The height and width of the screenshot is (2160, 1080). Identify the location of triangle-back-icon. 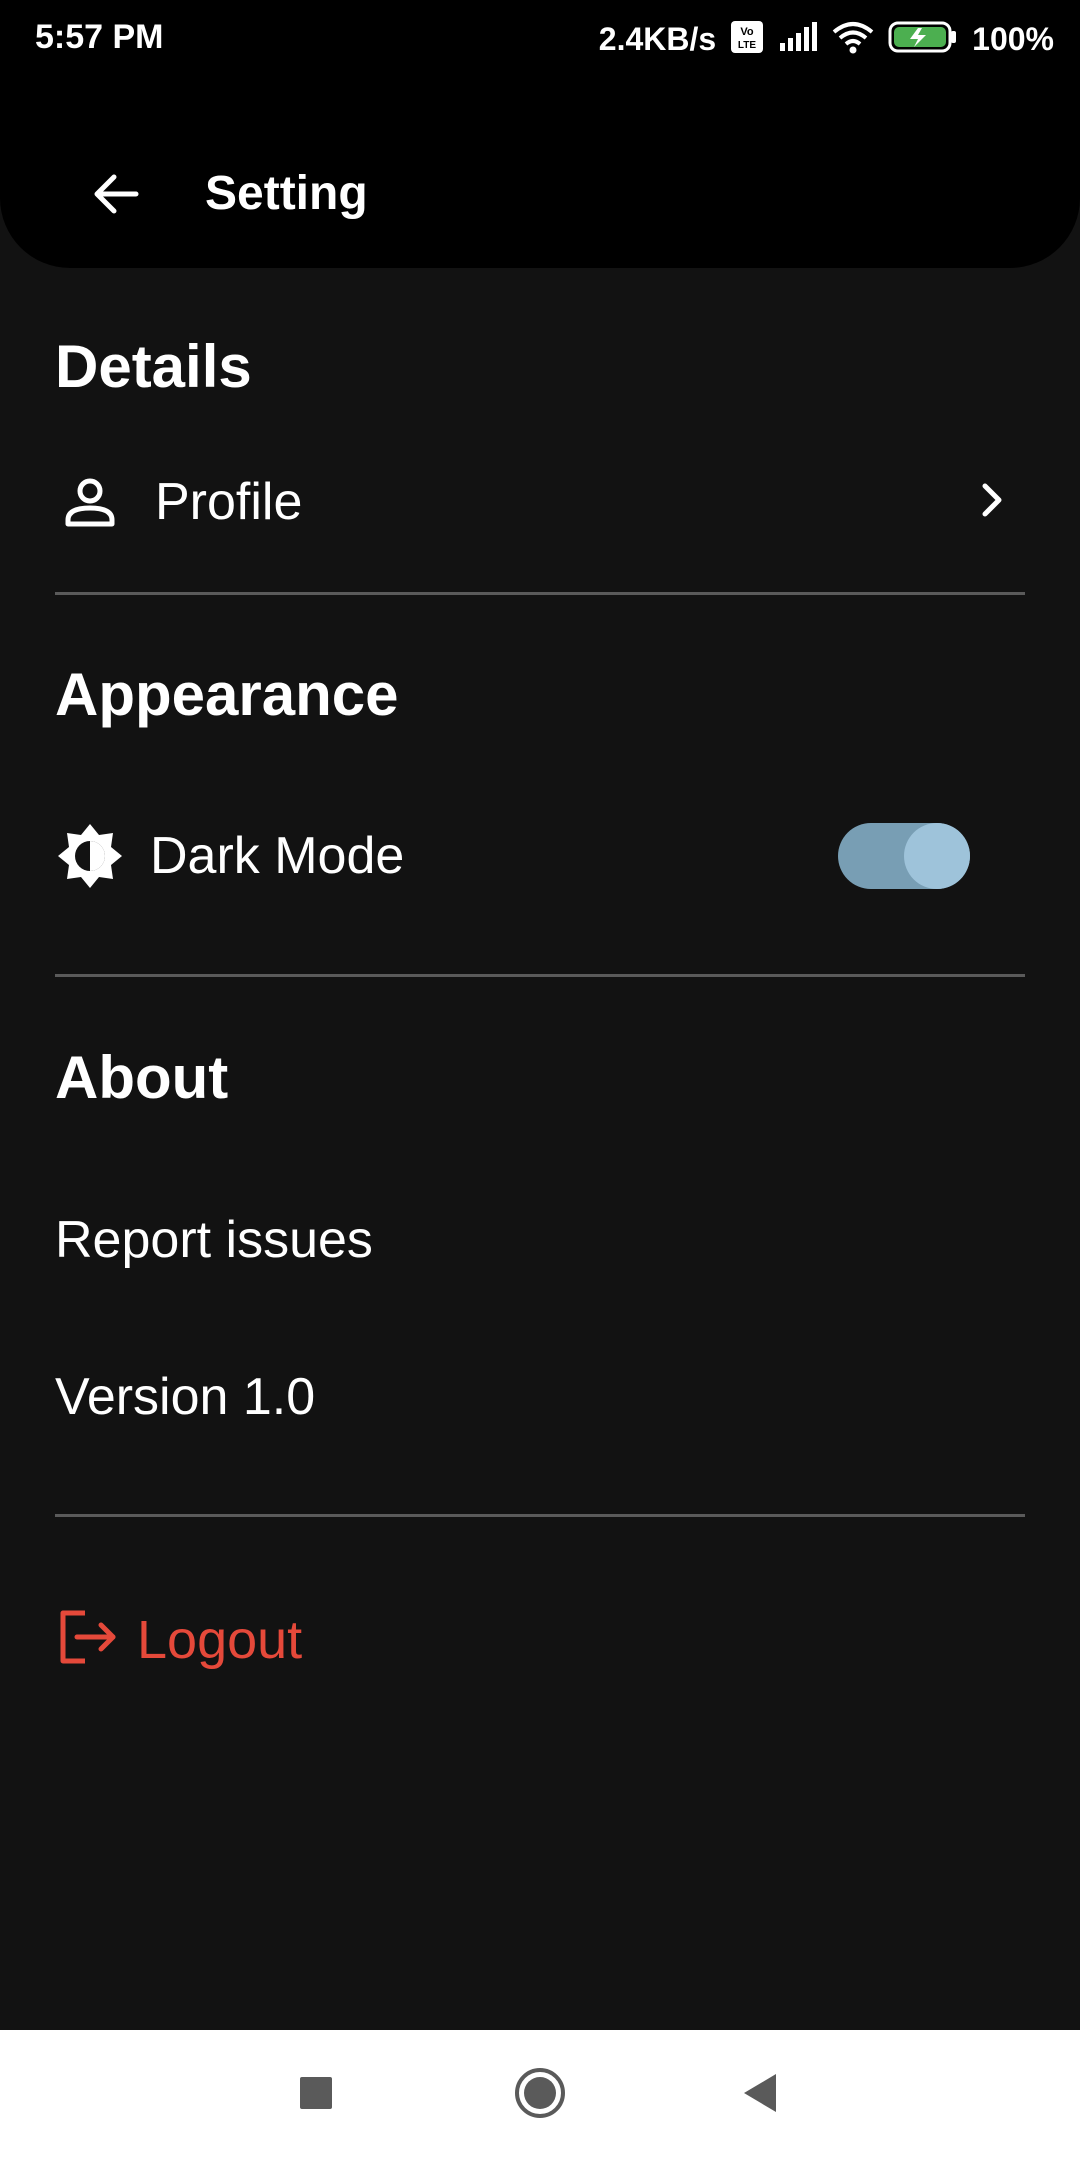
(760, 2095).